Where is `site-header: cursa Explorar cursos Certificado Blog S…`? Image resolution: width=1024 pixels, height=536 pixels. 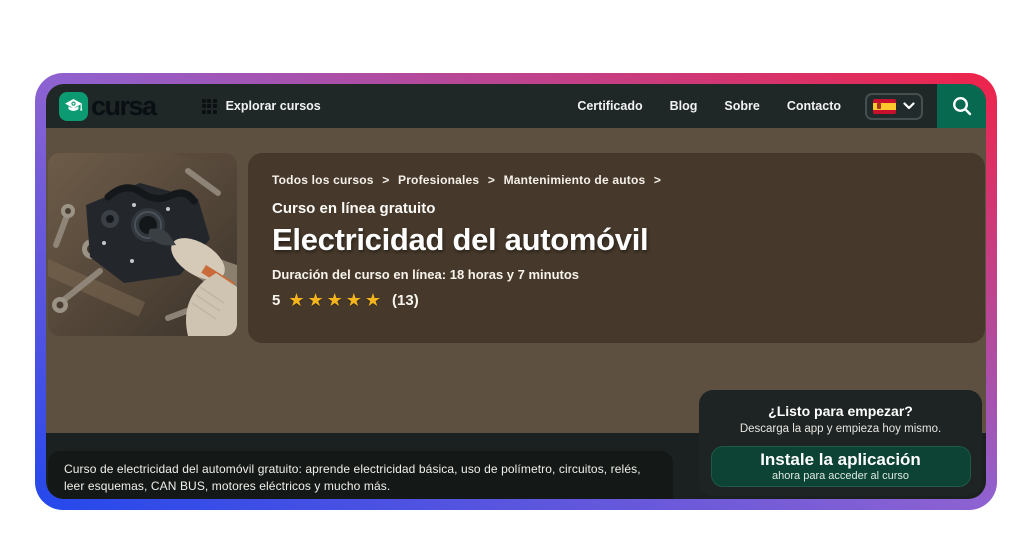 site-header: cursa Explorar cursos Certificado Blog S… is located at coordinates (516, 106).